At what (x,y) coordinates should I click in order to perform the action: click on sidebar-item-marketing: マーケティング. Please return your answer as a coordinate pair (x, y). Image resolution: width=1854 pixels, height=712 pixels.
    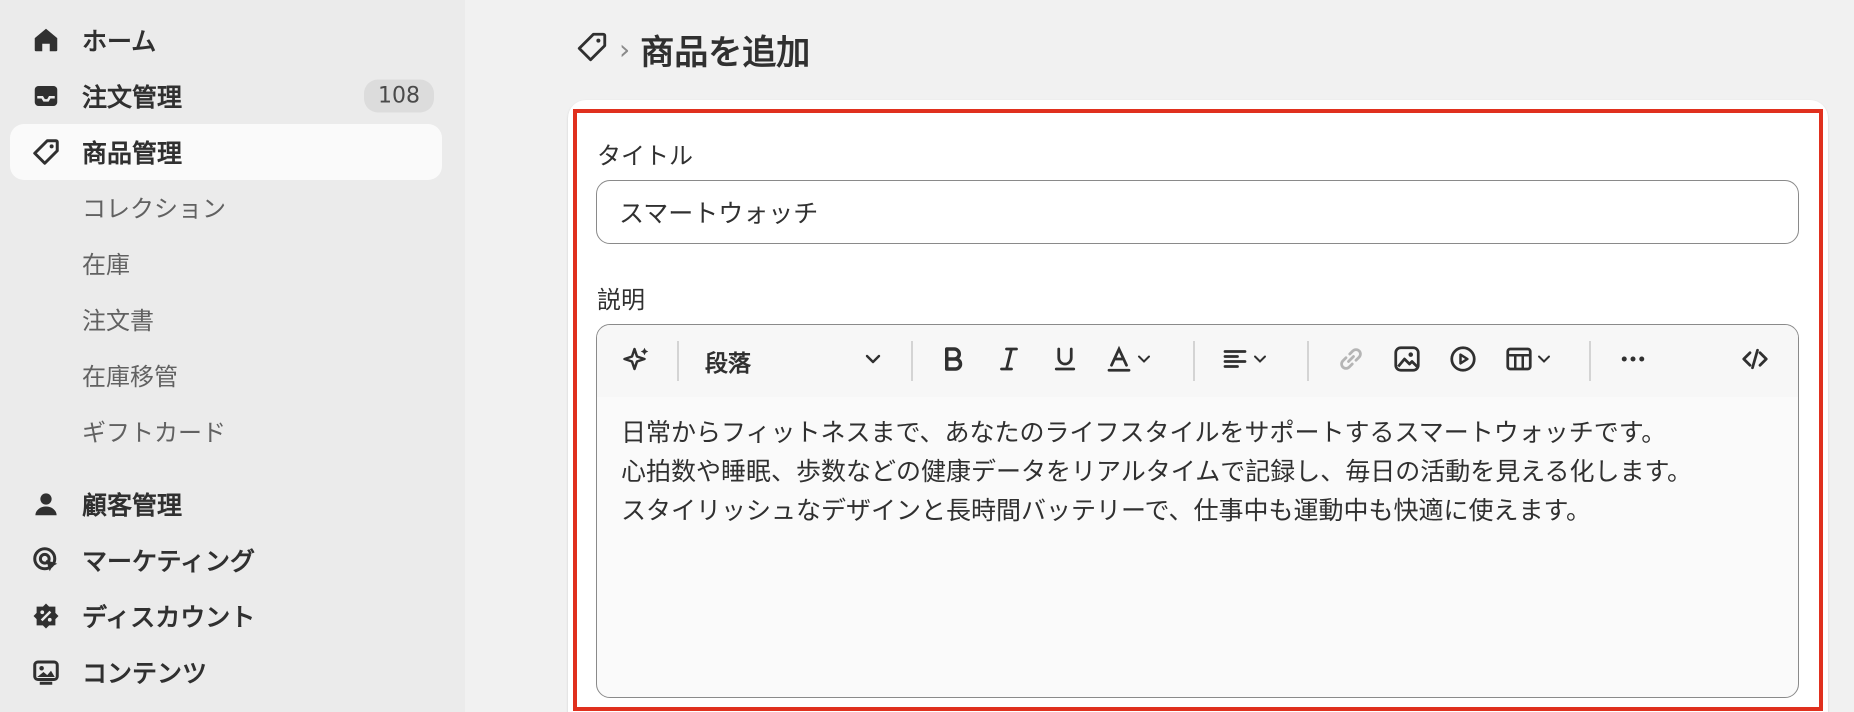
    Looking at the image, I should click on (226, 560).